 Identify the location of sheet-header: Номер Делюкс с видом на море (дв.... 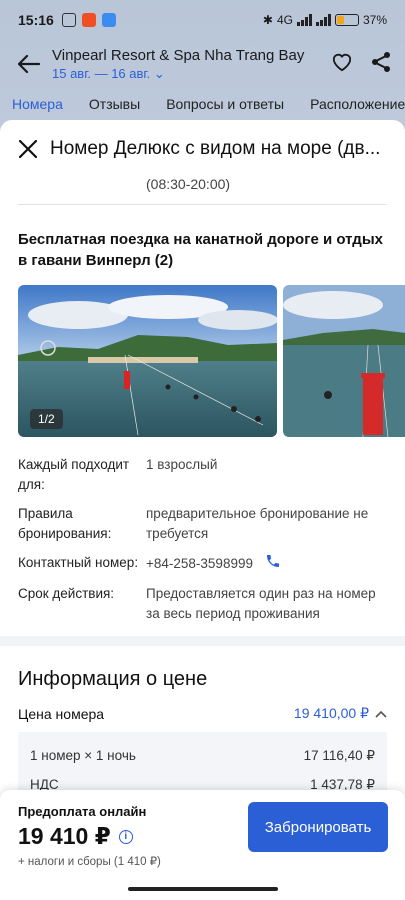
(202, 149).